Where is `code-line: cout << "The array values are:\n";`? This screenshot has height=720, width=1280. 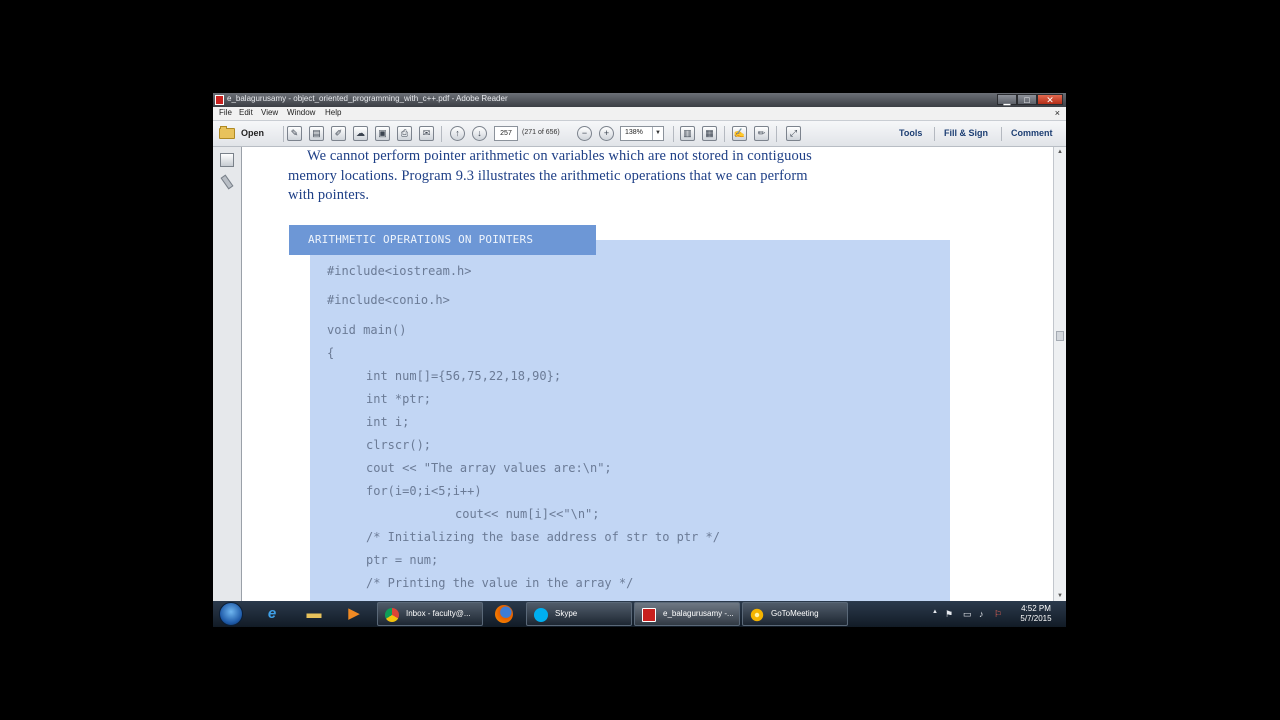 code-line: cout << "The array values are:\n"; is located at coordinates (489, 468).